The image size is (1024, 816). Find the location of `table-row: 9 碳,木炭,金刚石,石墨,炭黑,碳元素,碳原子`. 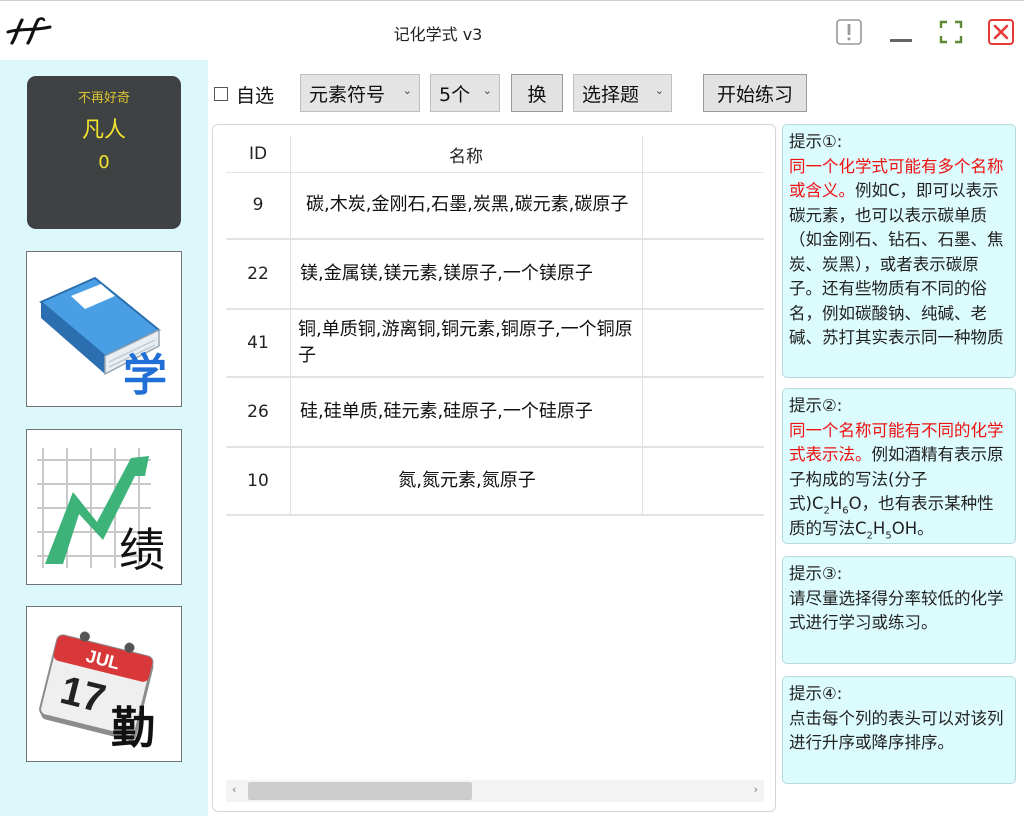

table-row: 9 碳,木炭,金刚石,石墨,炭黑,碳元素,碳原子 is located at coordinates (495, 206).